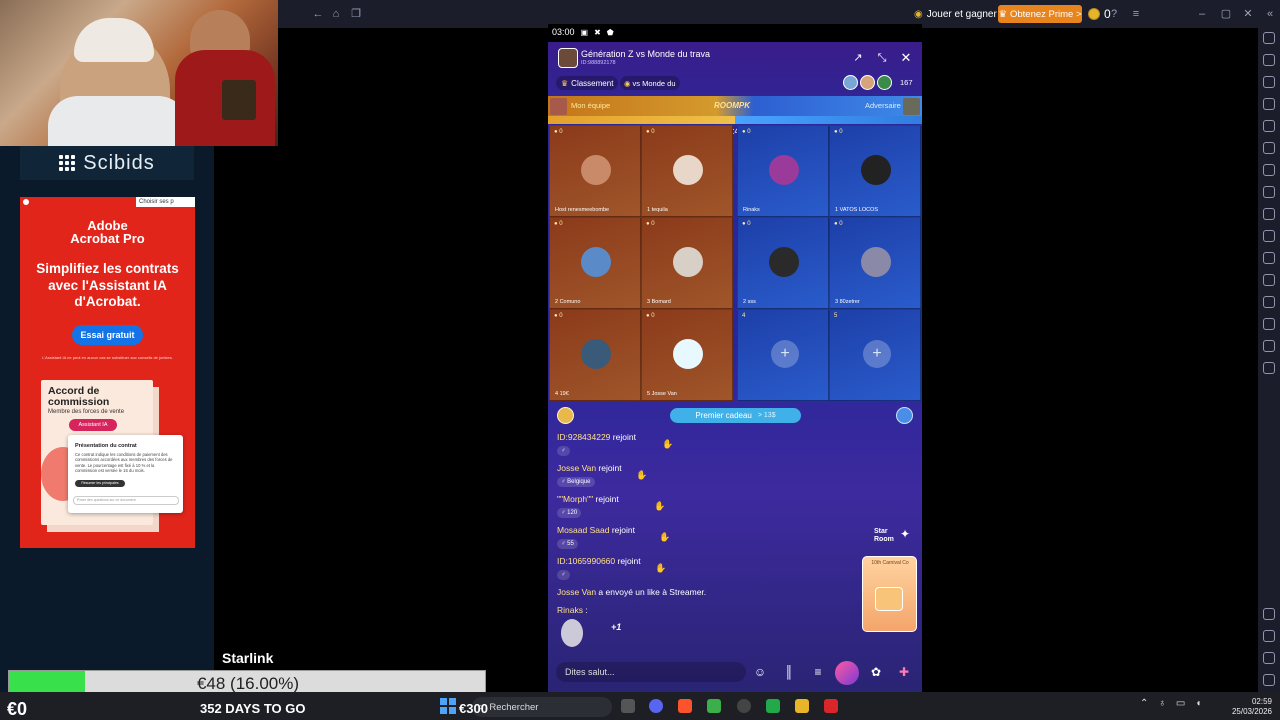 The width and height of the screenshot is (1280, 720). Describe the element at coordinates (650, 83) in the screenshot. I see `topic-marquee: ◉ vs Monde du` at that location.